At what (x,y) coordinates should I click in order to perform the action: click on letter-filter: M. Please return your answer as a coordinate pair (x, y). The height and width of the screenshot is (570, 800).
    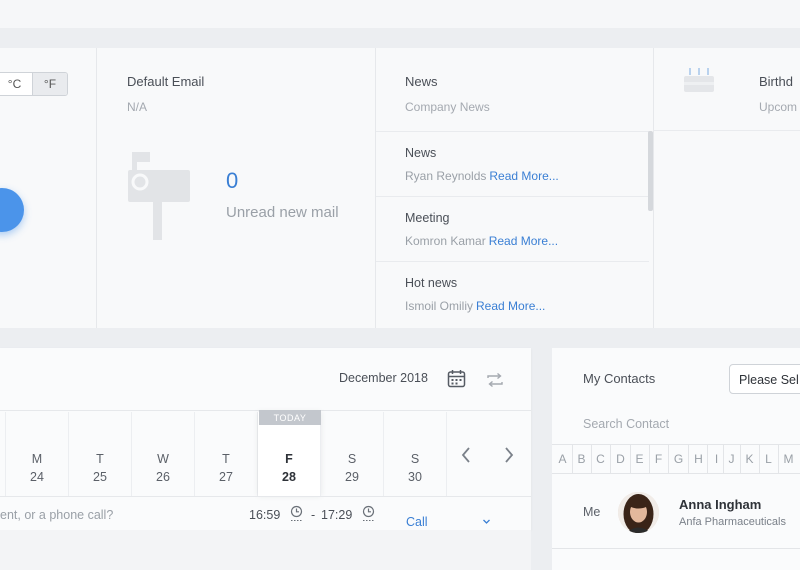
    Looking at the image, I should click on (788, 459).